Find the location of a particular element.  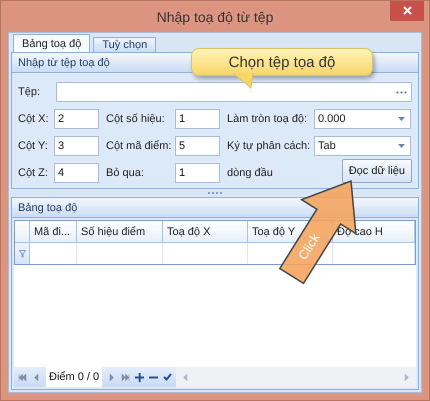

number-field: 2 is located at coordinates (76, 119).